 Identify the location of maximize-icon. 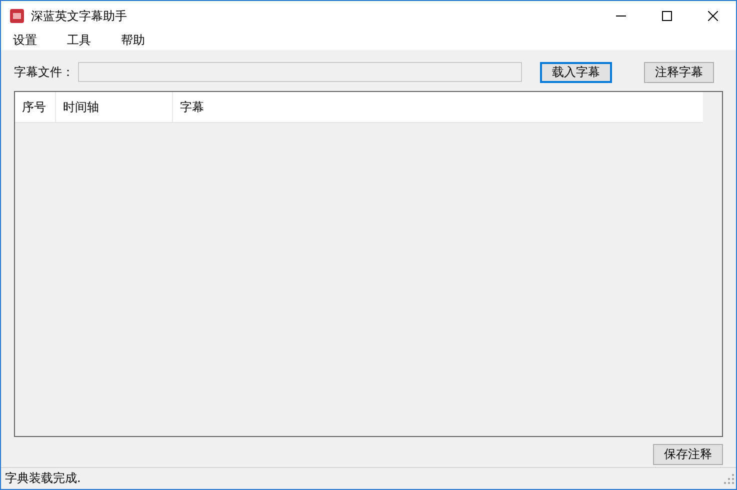
(667, 16).